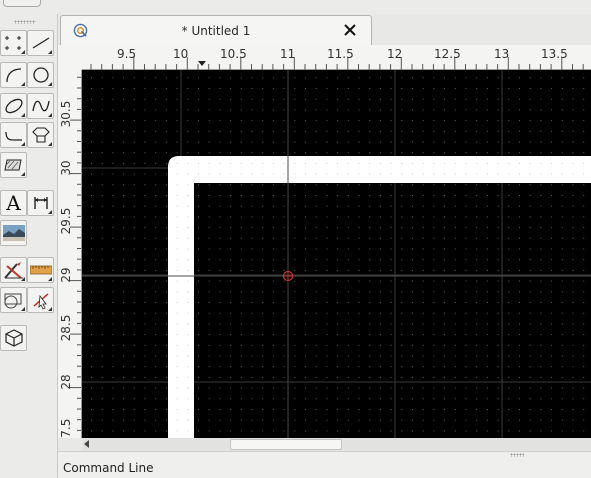 The height and width of the screenshot is (478, 591). Describe the element at coordinates (181, 54) in the screenshot. I see `ruler-label: 10` at that location.